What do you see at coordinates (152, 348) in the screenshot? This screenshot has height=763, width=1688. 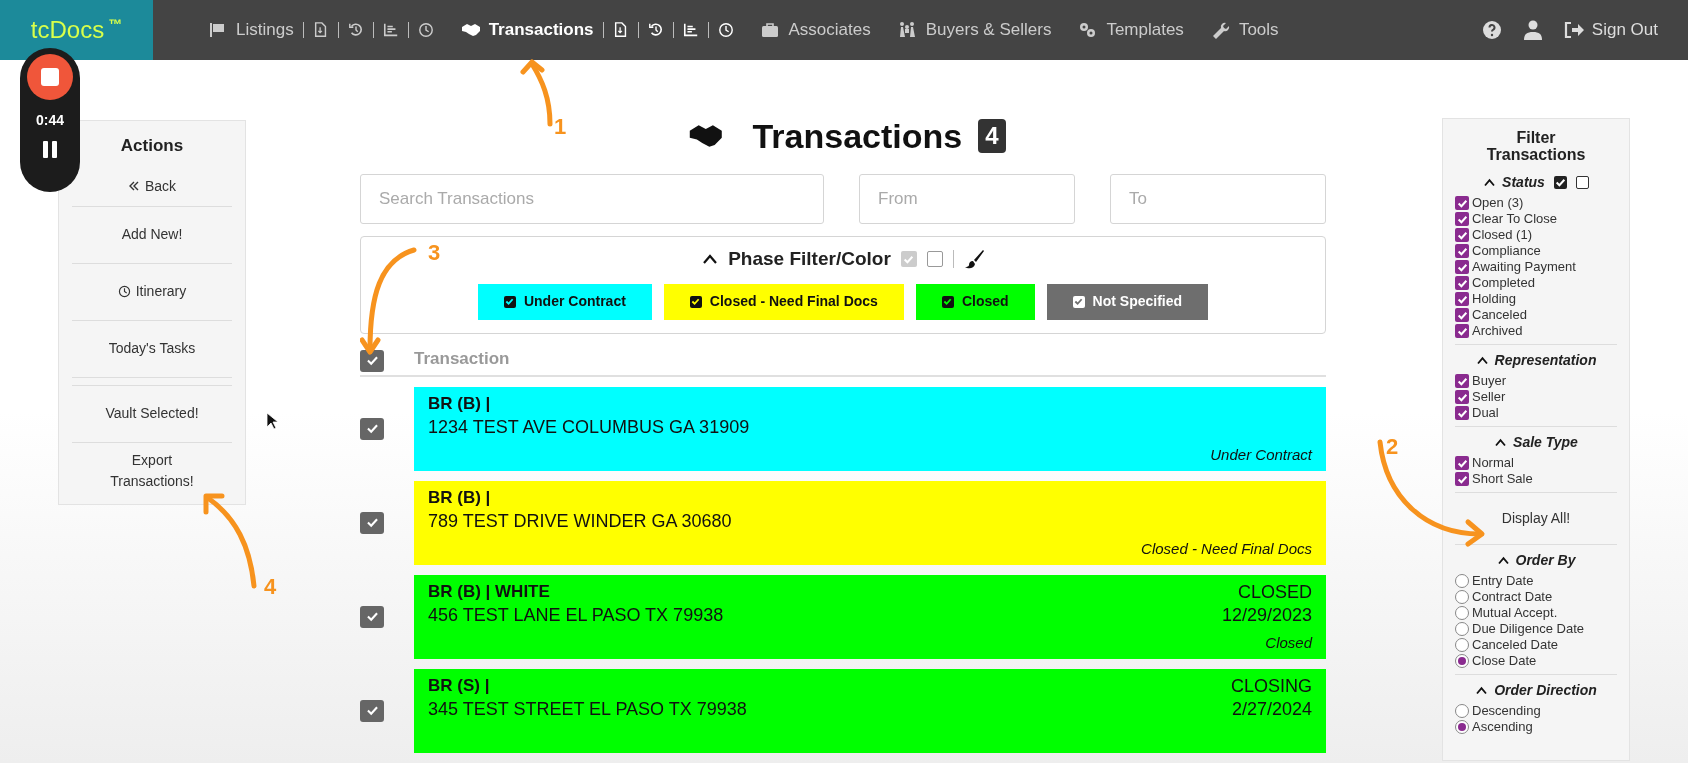 I see `action-link: Today's Tasks` at bounding box center [152, 348].